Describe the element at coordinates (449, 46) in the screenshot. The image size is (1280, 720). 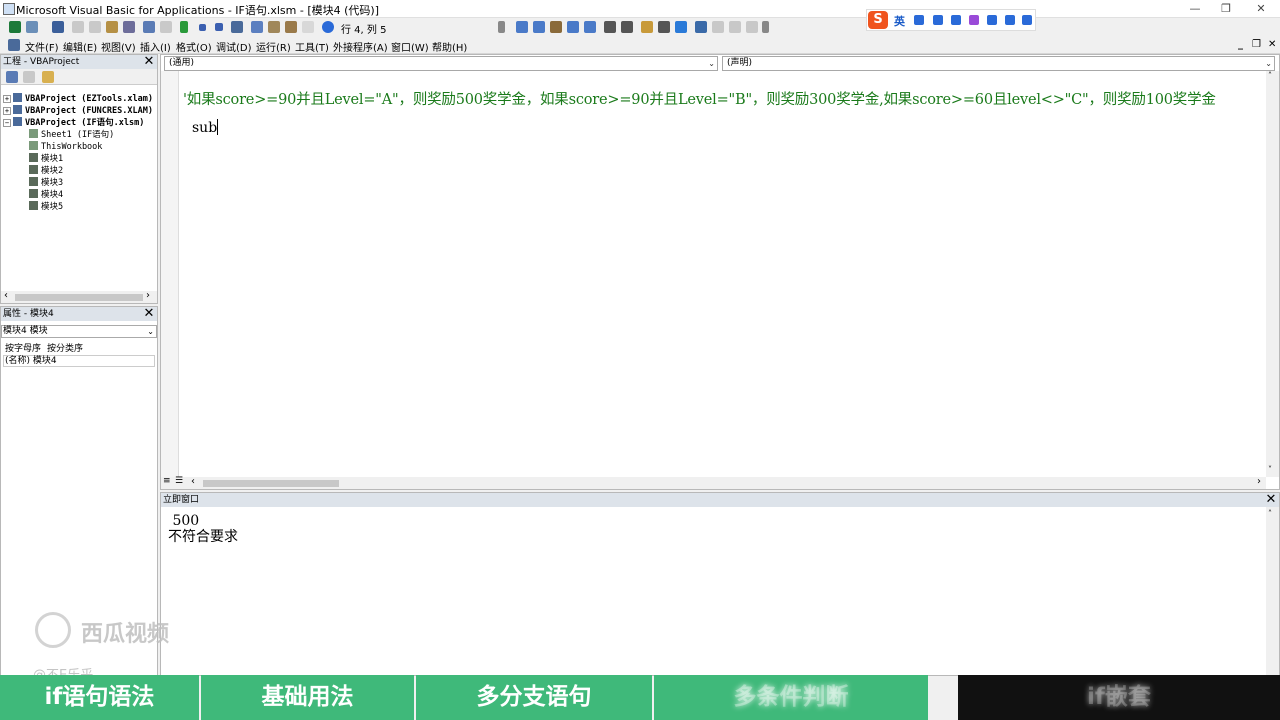
I see `menu-help: 帮助(H)` at that location.